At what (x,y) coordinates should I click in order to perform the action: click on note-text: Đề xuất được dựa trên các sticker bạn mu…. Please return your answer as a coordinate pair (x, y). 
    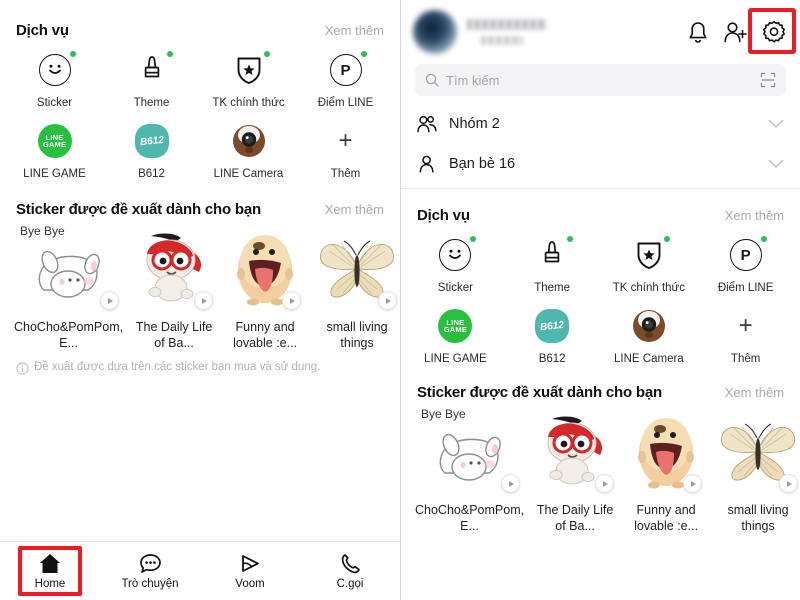
    Looking at the image, I should click on (177, 367).